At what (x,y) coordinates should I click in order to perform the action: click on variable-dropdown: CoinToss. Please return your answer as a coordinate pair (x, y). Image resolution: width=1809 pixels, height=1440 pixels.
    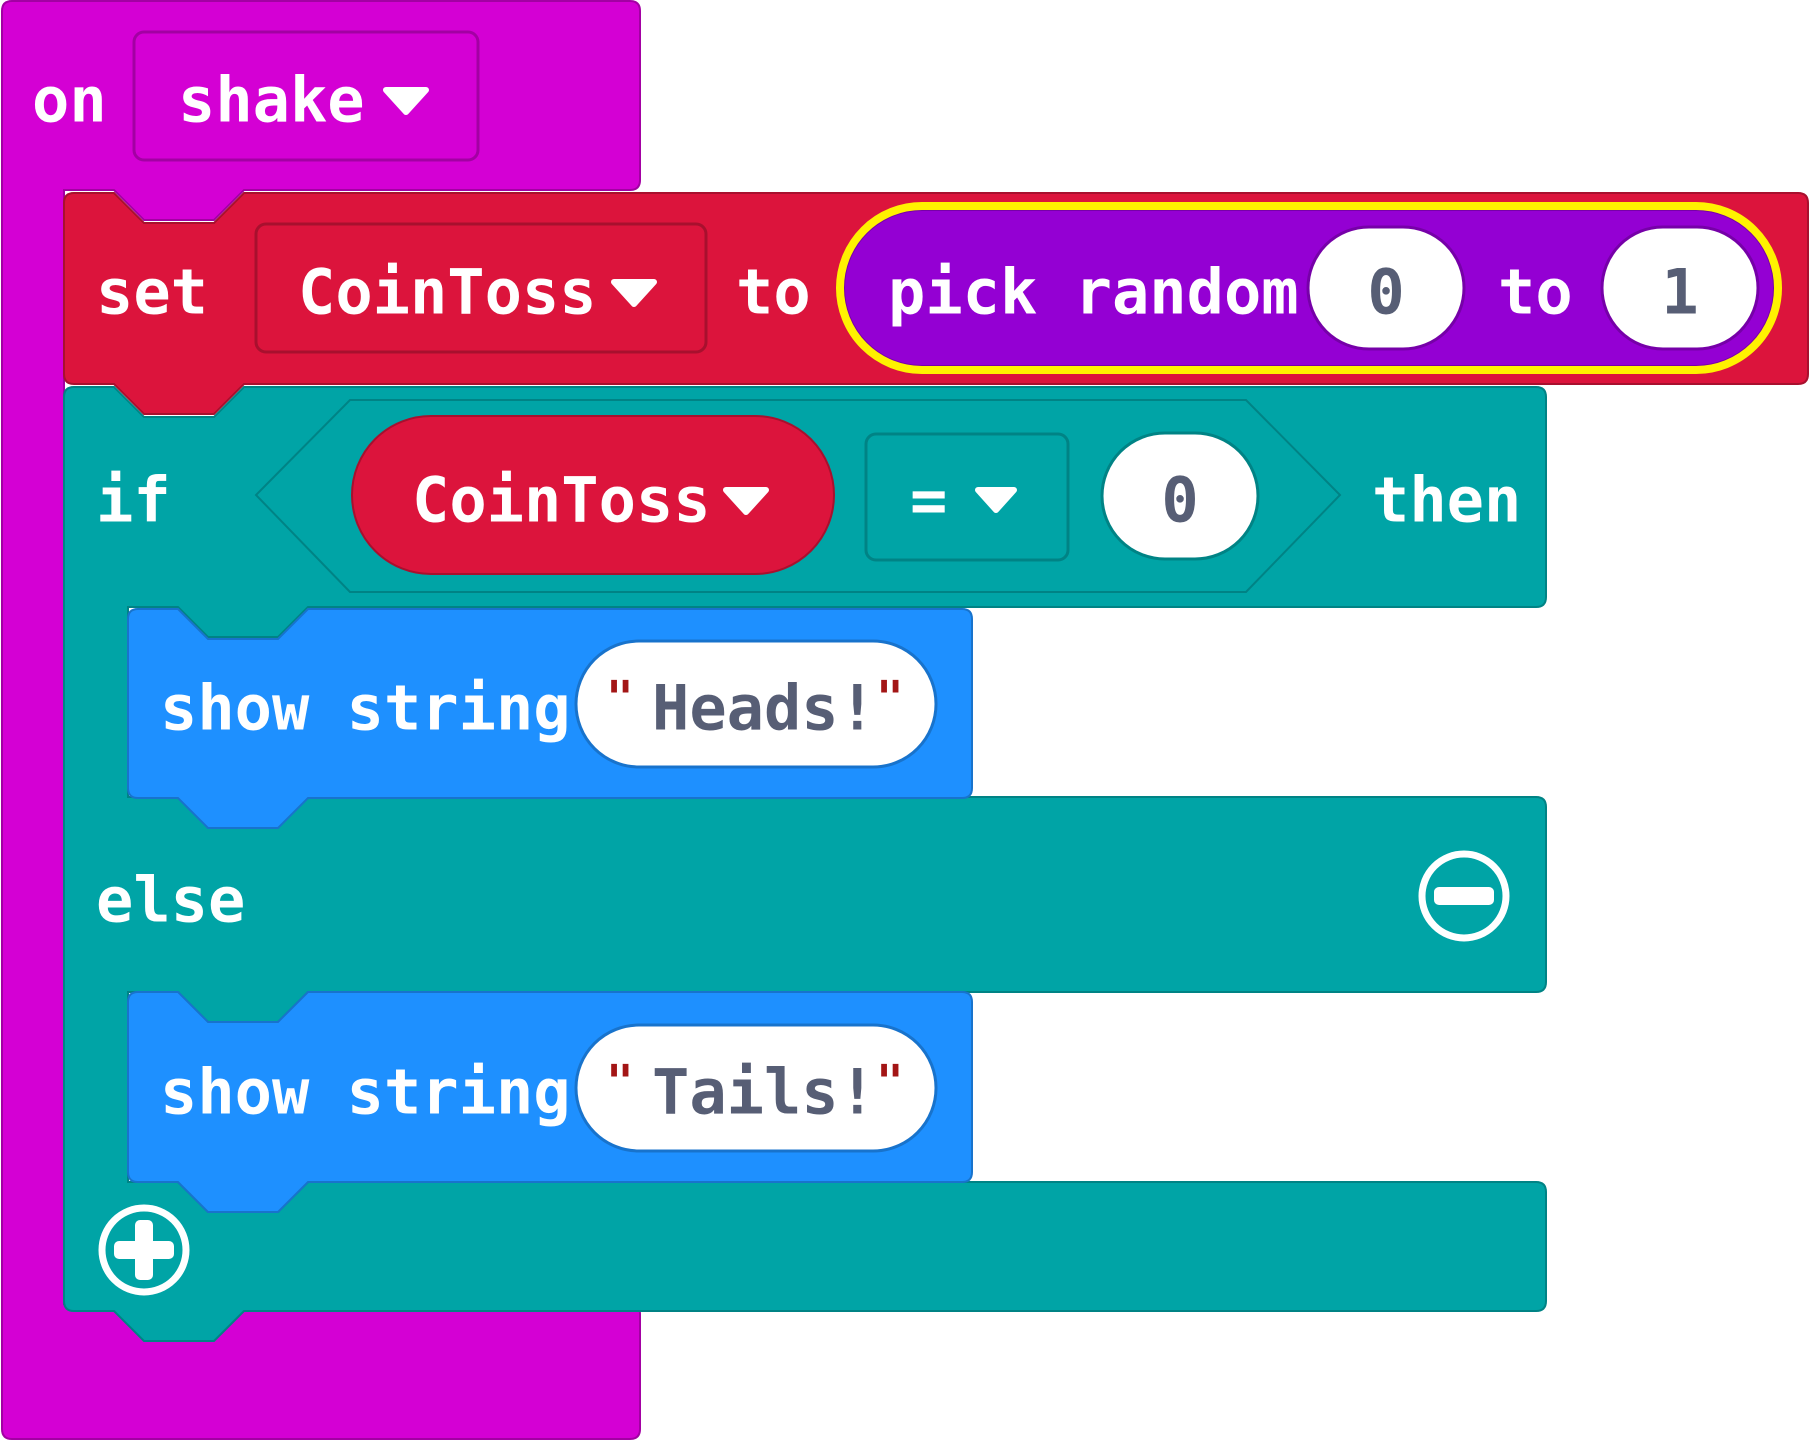
    Looking at the image, I should click on (481, 288).